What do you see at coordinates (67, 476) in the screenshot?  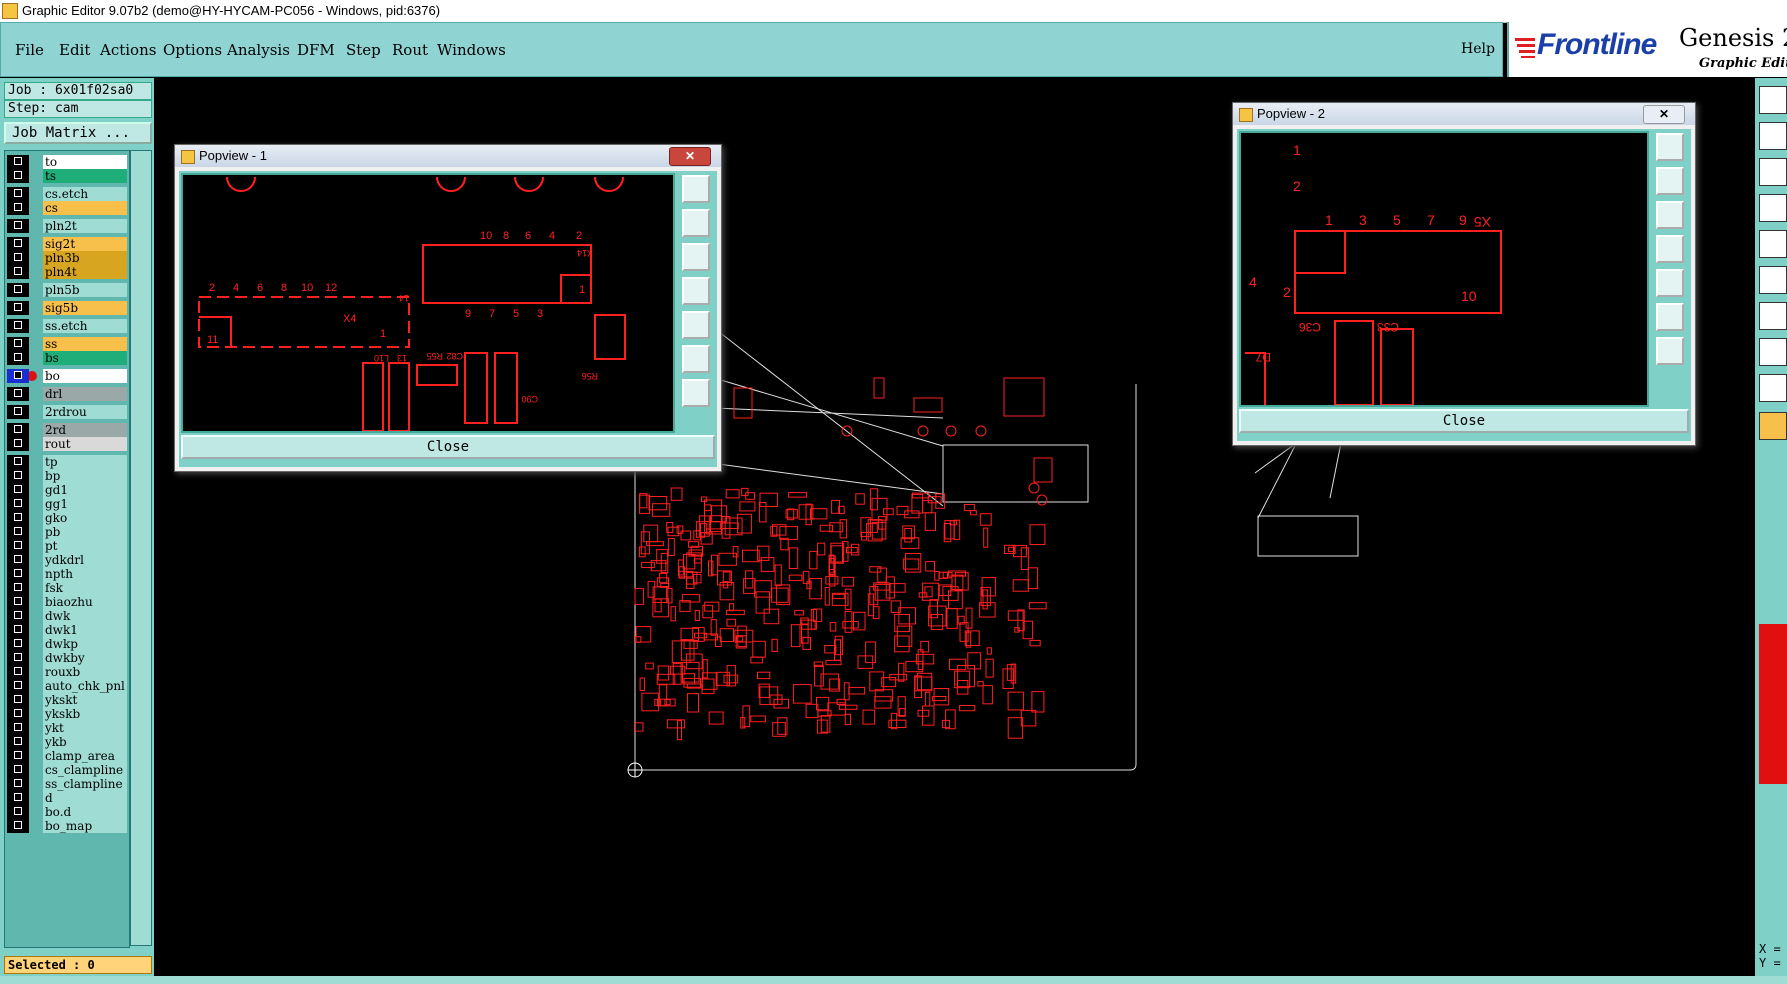 I see `layer-row-bp: bp` at bounding box center [67, 476].